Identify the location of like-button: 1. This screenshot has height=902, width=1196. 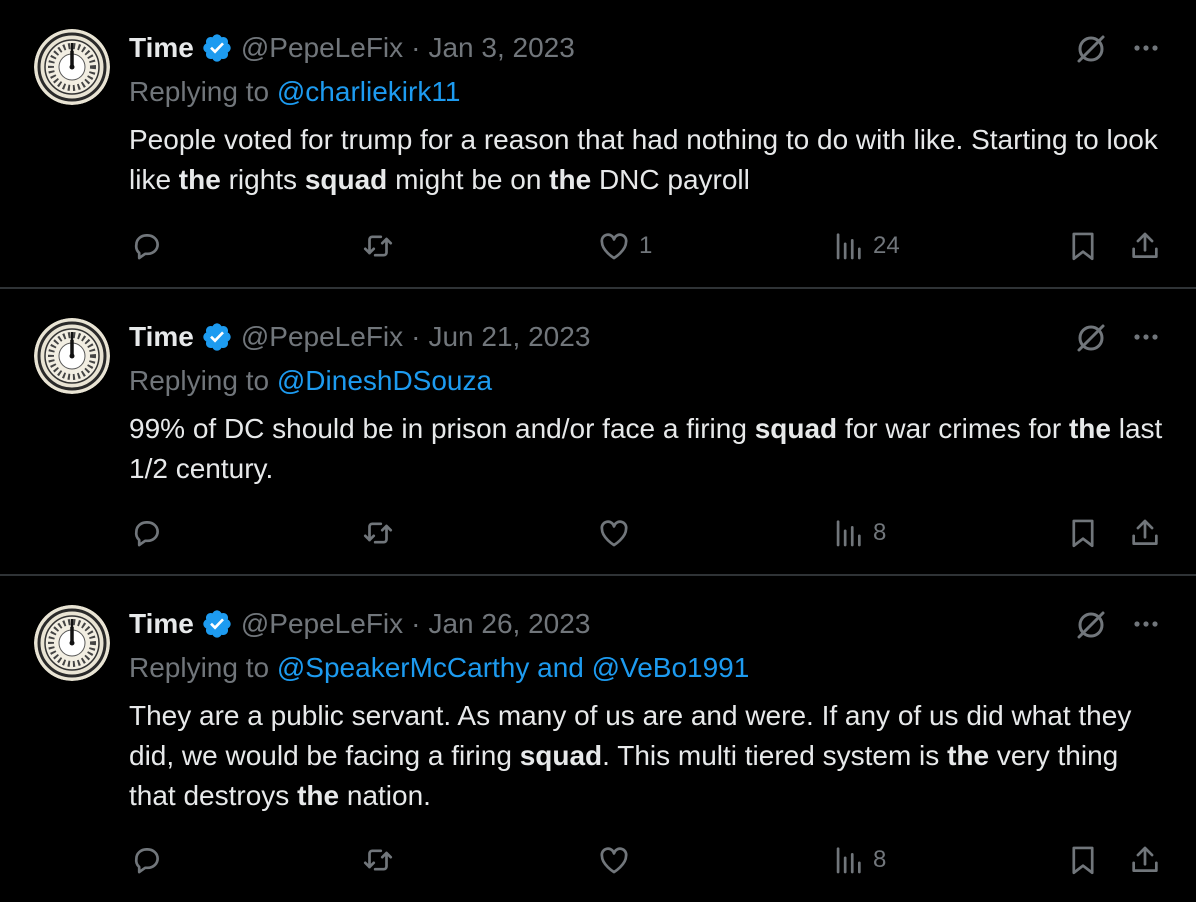
(624, 246).